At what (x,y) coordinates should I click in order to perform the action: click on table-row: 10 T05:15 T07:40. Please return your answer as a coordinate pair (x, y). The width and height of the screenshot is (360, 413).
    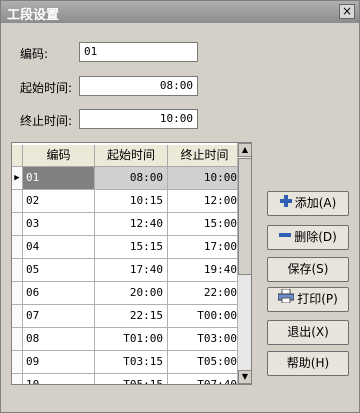
    Looking at the image, I should click on (127, 379).